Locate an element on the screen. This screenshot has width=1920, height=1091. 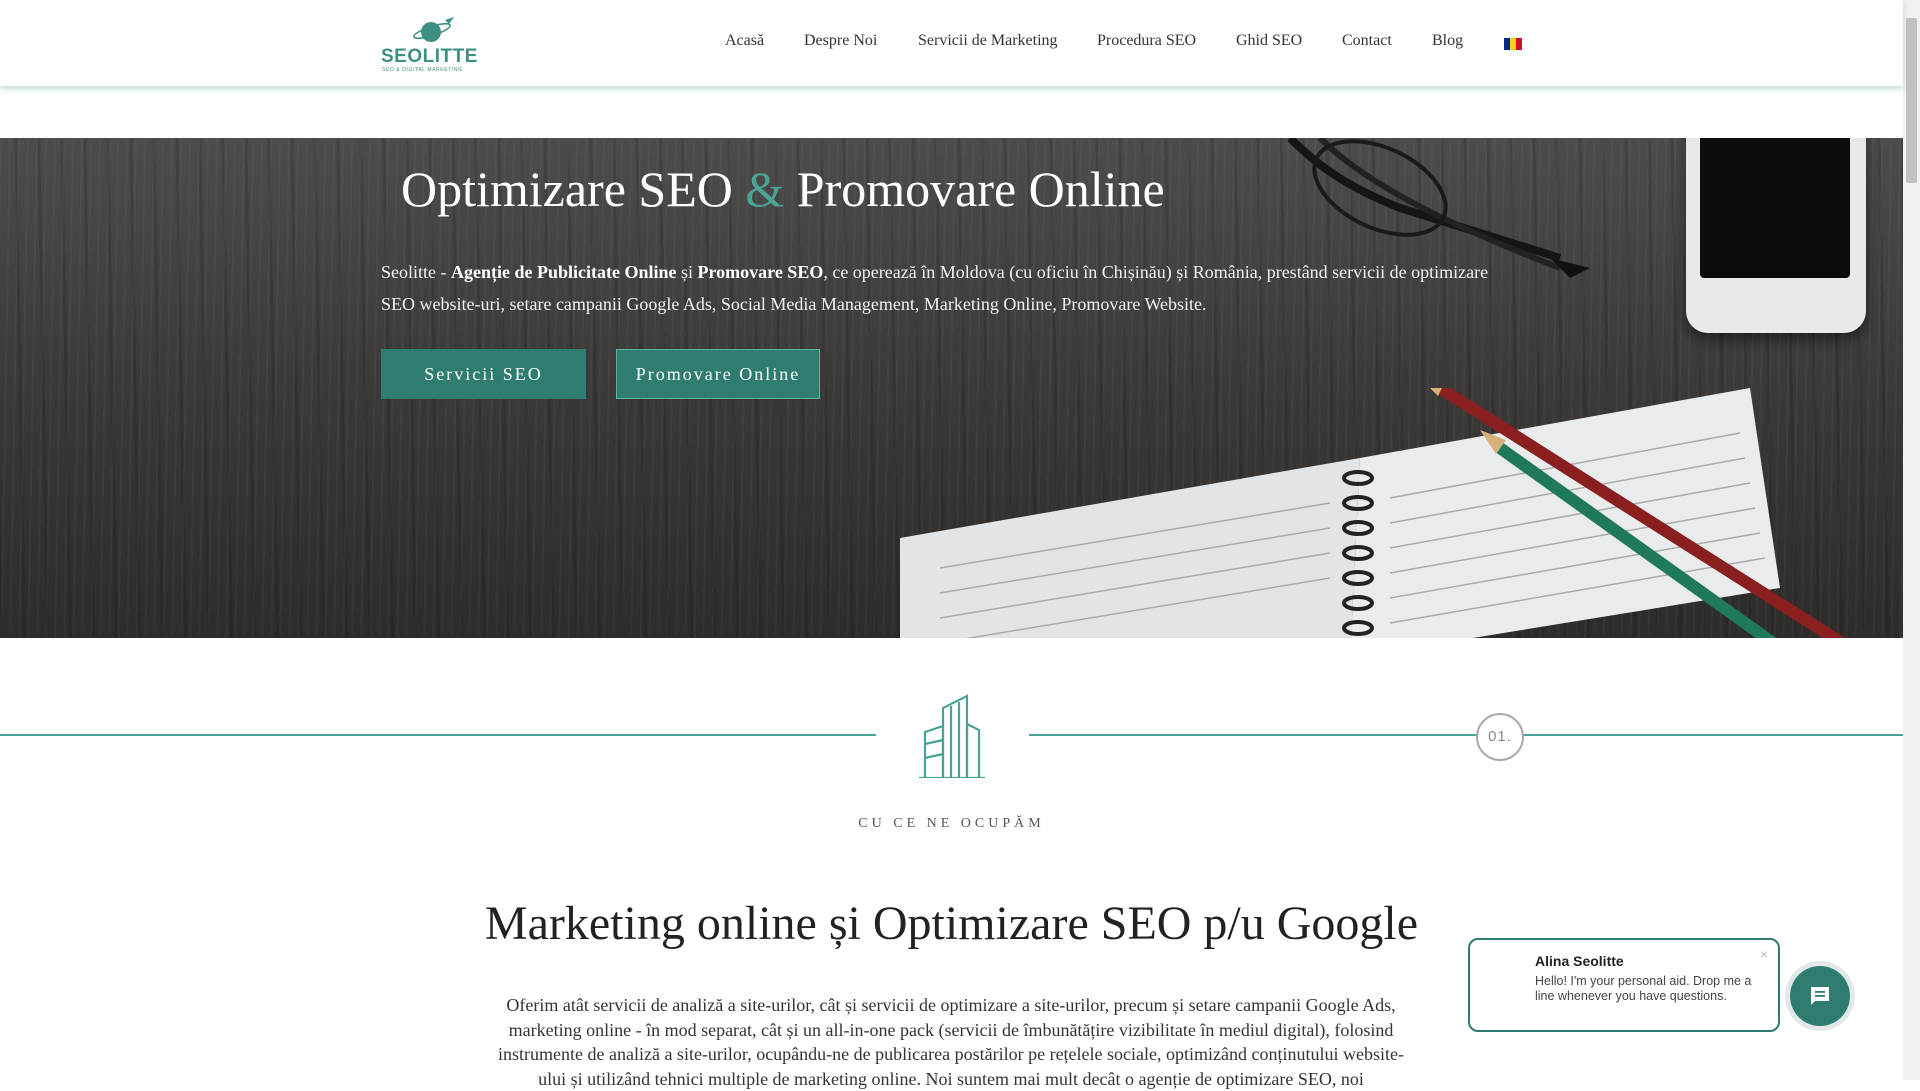
hero-title: Optimizare SEO & Promovare Online is located at coordinates (783, 189).